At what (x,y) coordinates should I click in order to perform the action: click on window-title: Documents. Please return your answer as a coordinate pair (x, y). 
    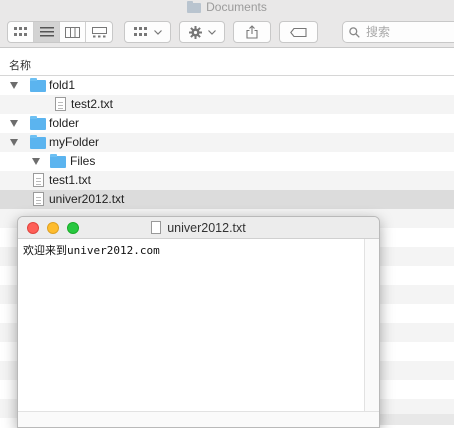
    Looking at the image, I should click on (227, 7).